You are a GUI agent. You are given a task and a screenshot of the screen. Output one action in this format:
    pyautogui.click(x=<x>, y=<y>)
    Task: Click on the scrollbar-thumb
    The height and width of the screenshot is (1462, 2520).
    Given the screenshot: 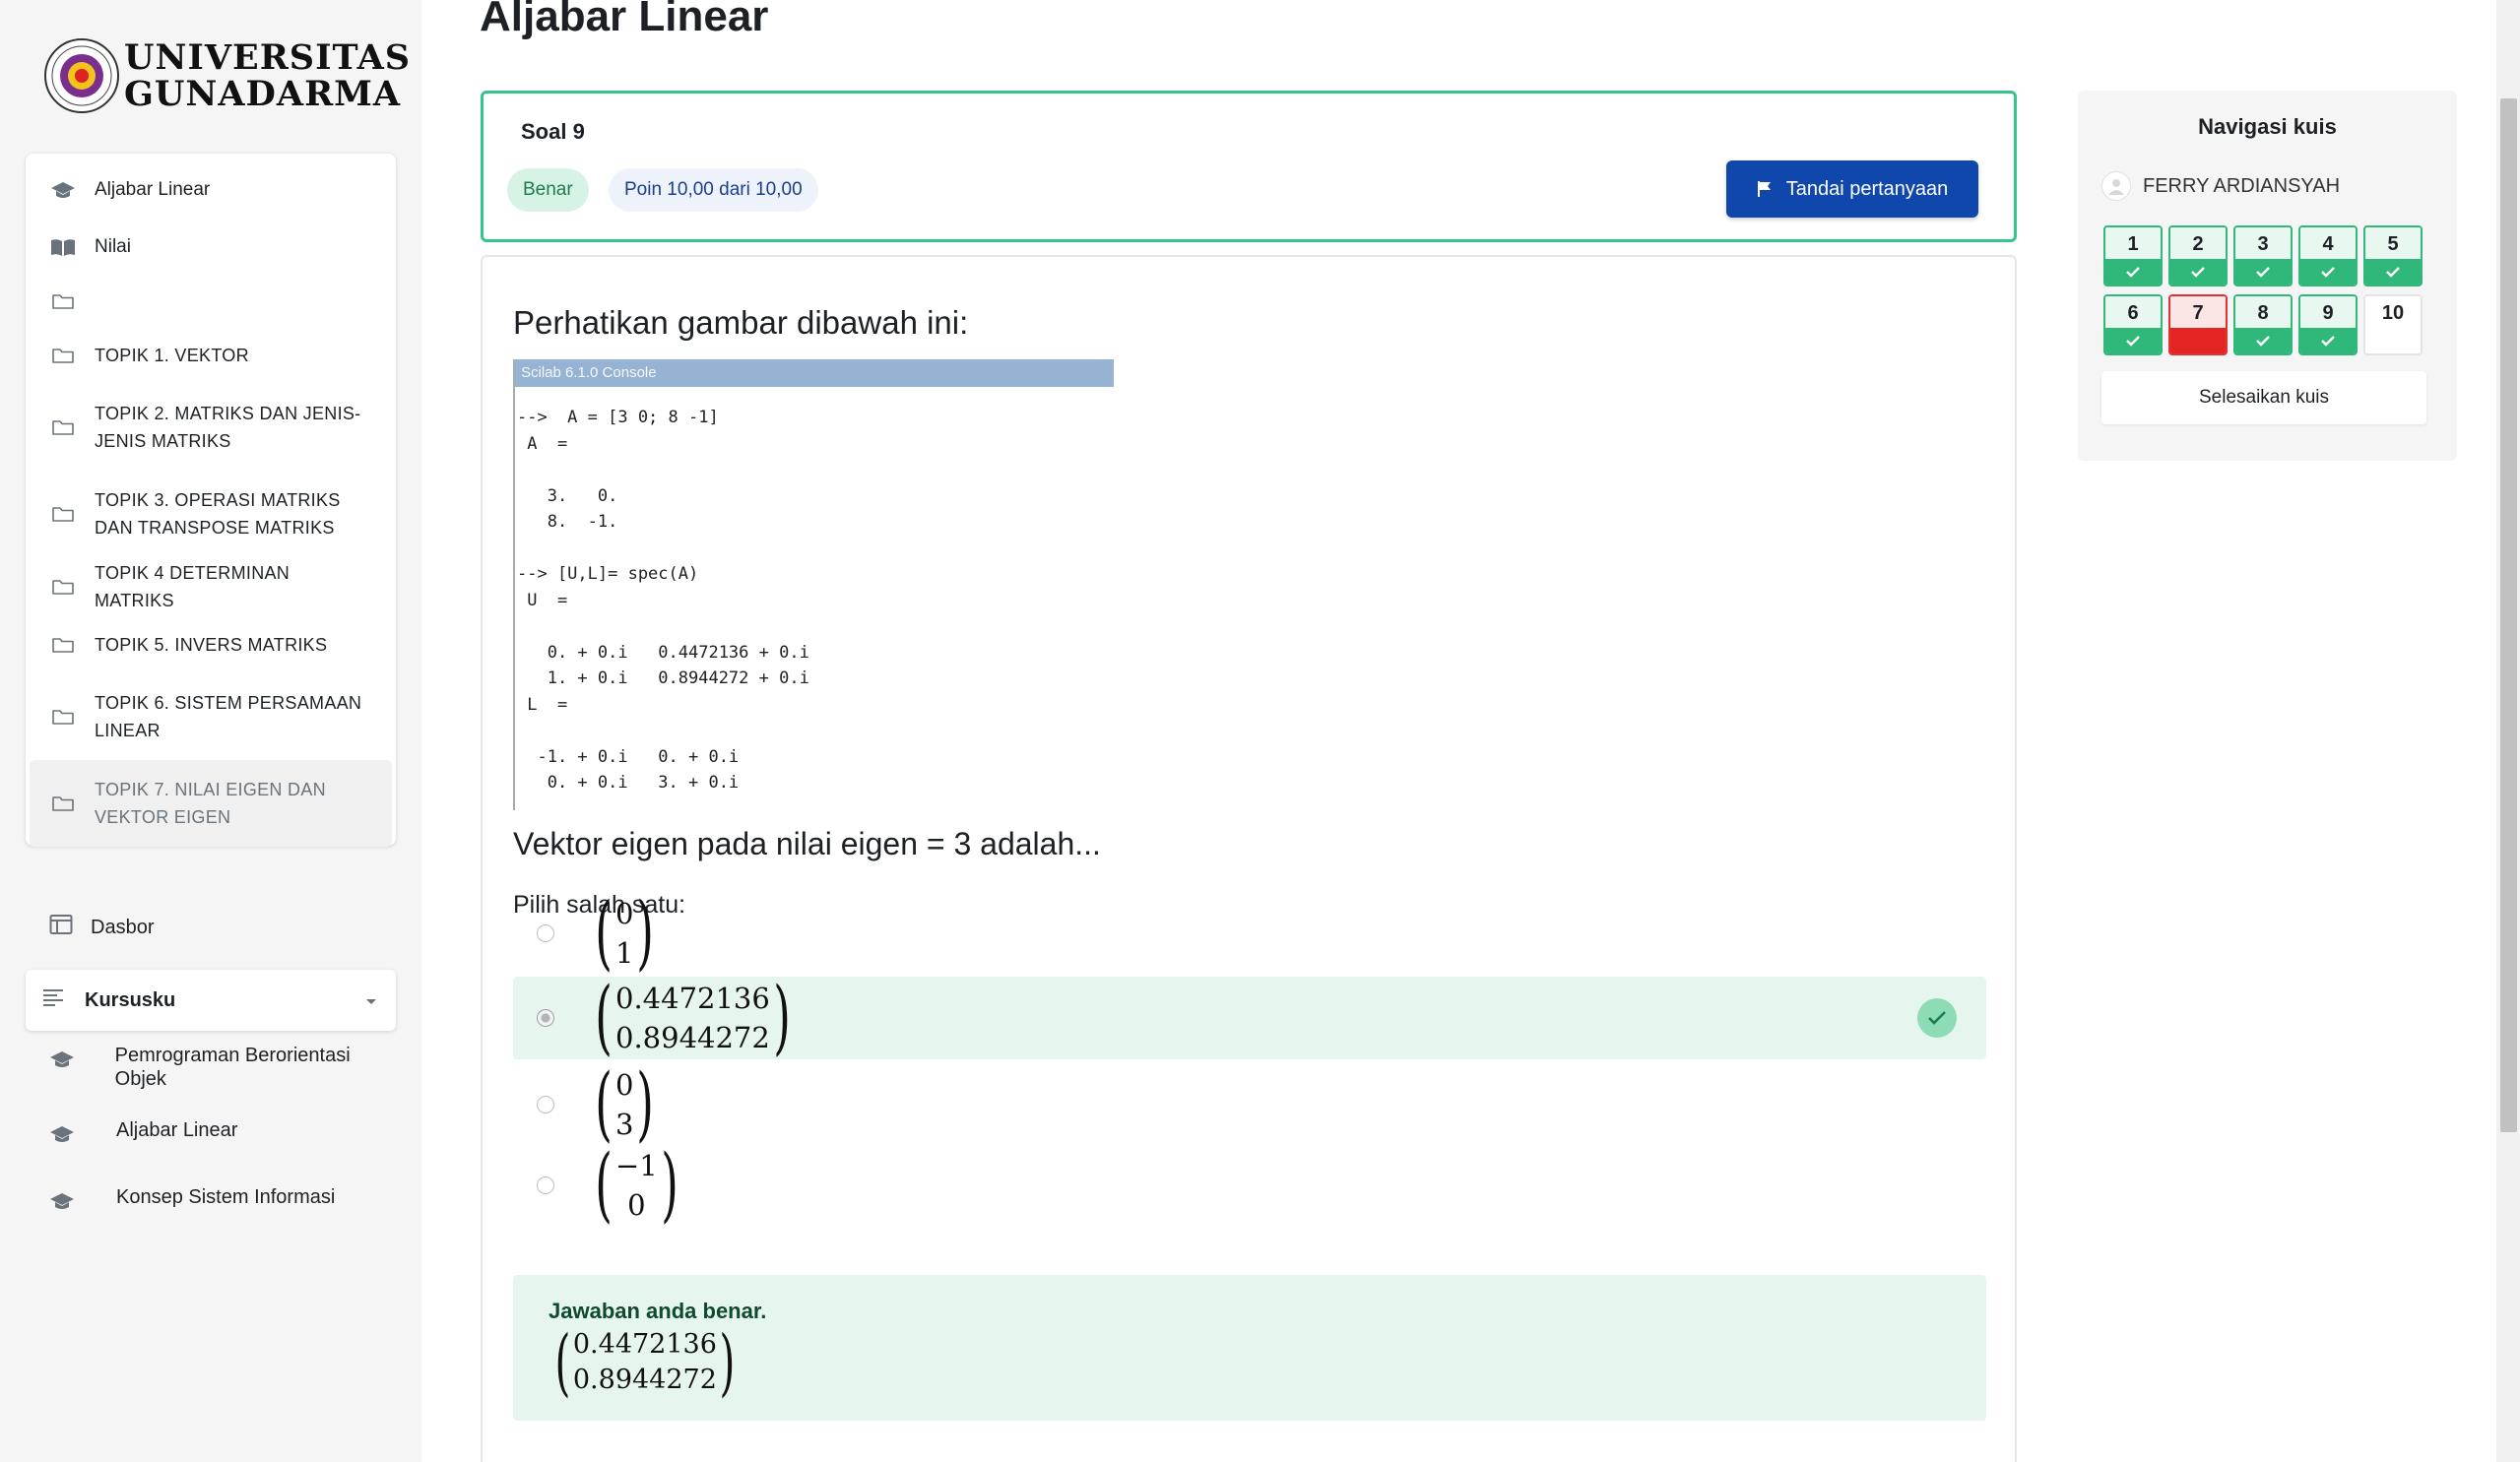 What is the action you would take?
    pyautogui.click(x=2508, y=615)
    